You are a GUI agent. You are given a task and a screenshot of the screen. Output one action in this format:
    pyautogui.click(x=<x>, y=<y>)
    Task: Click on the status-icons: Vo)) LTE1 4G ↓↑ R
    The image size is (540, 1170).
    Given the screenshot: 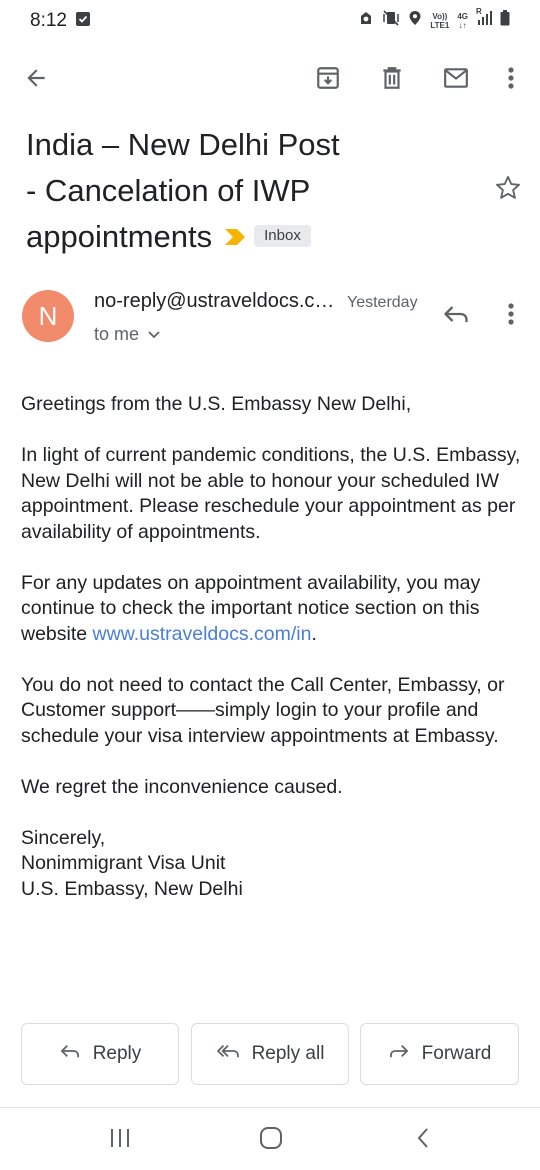 What is the action you would take?
    pyautogui.click(x=434, y=19)
    